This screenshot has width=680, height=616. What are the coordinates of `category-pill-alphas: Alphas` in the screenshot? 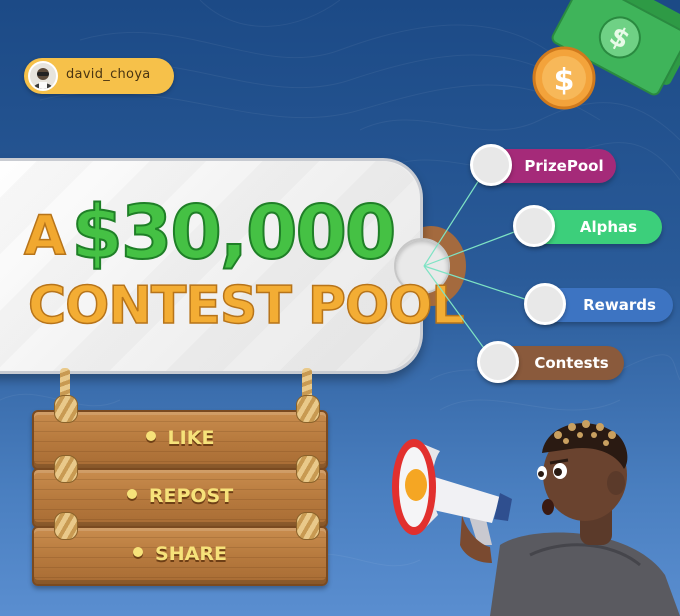 It's located at (587, 226).